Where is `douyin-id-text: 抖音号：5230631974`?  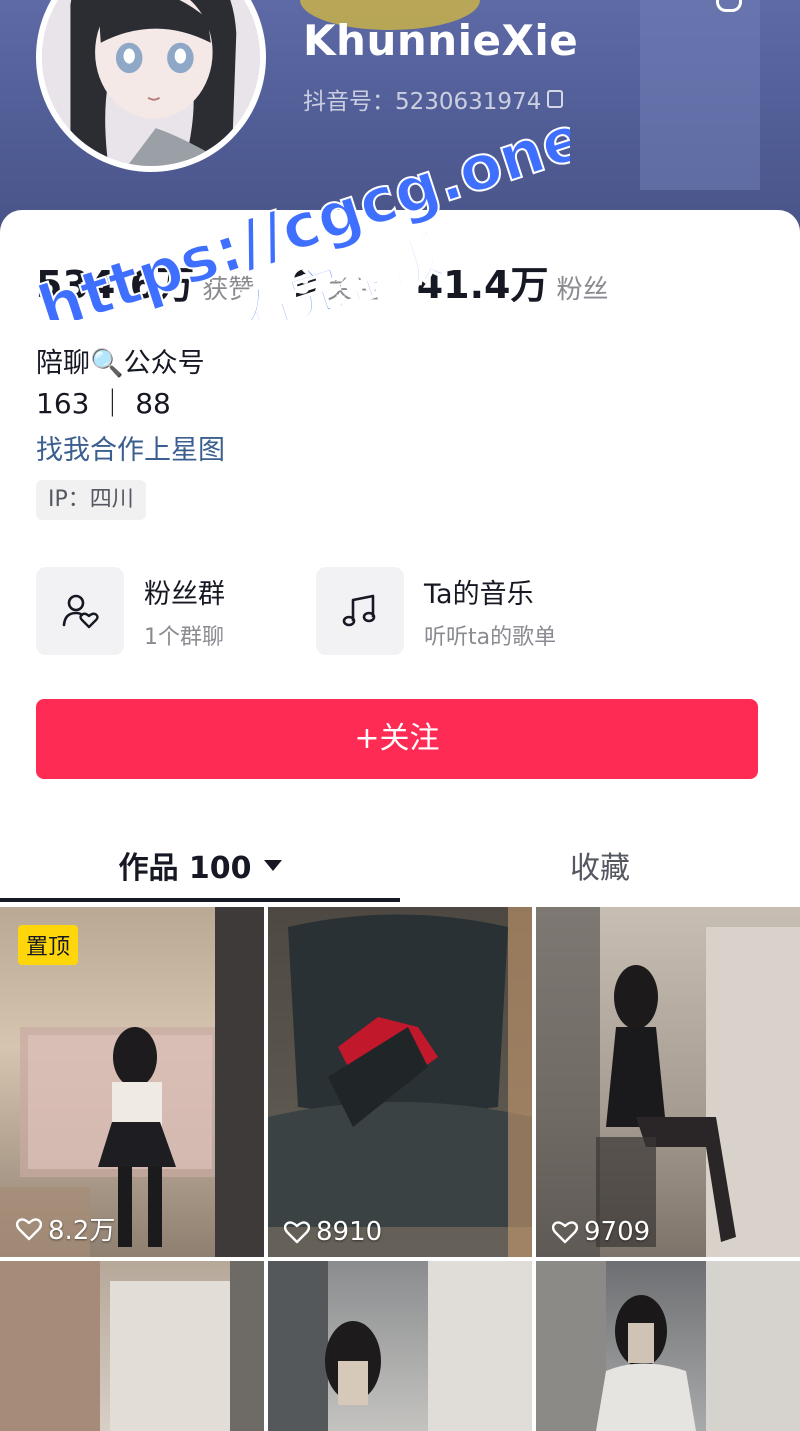
douyin-id-text: 抖音号：5230631974 is located at coordinates (422, 102).